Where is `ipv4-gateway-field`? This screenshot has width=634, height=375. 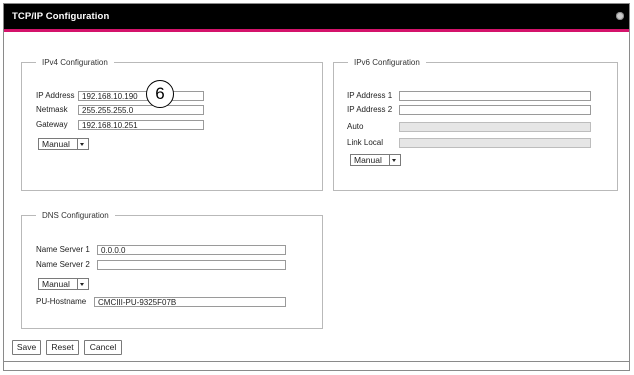
ipv4-gateway-field is located at coordinates (141, 125).